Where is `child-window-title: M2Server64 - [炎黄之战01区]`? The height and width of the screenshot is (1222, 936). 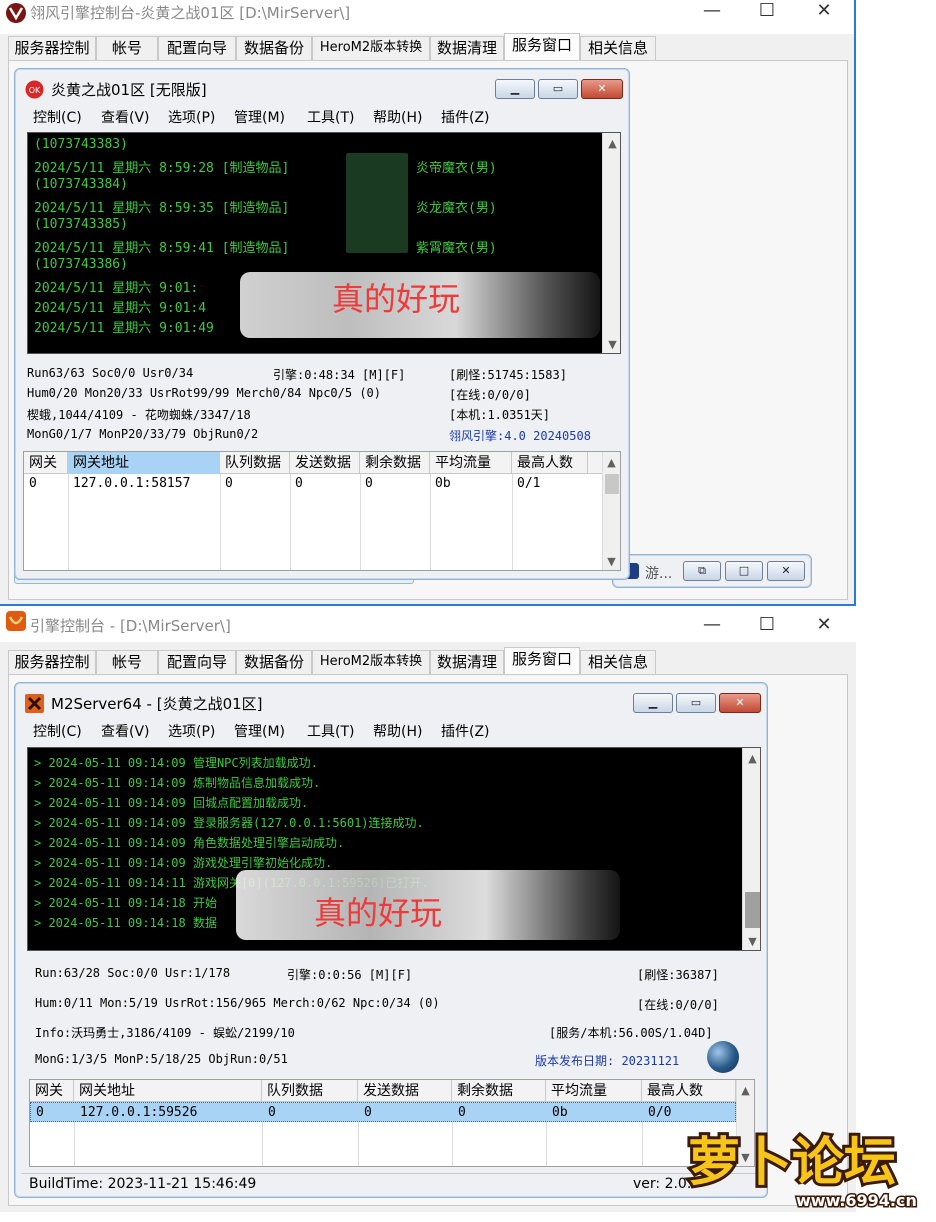
child-window-title: M2Server64 - [炎黄之战01区] is located at coordinates (157, 704).